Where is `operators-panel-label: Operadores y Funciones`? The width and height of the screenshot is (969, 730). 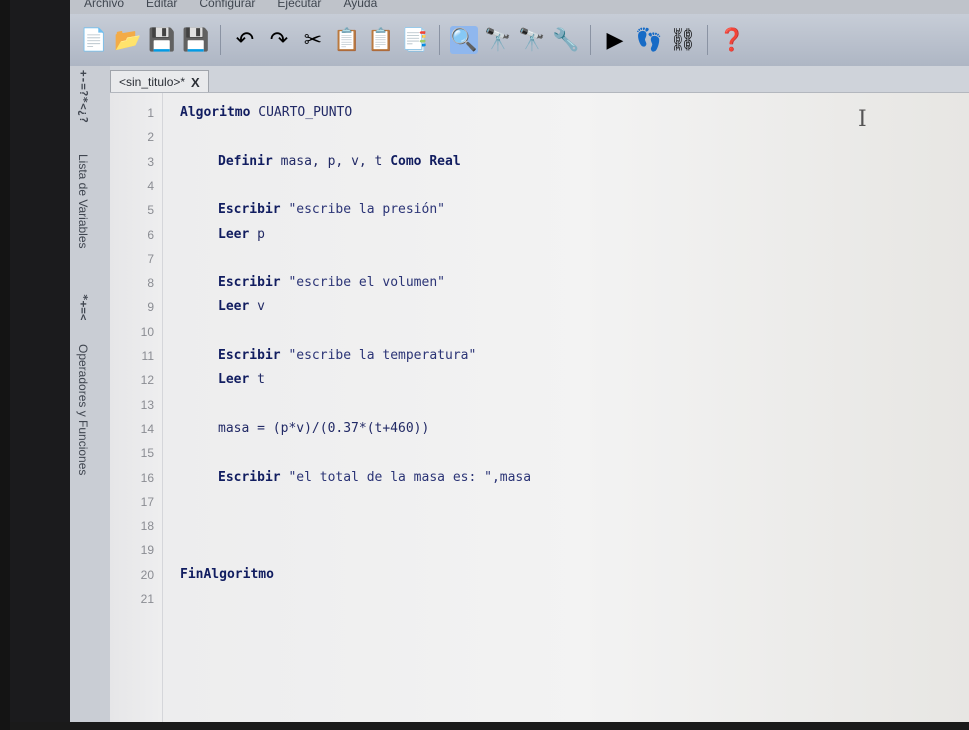
operators-panel-label: Operadores y Funciones is located at coordinates (83, 409).